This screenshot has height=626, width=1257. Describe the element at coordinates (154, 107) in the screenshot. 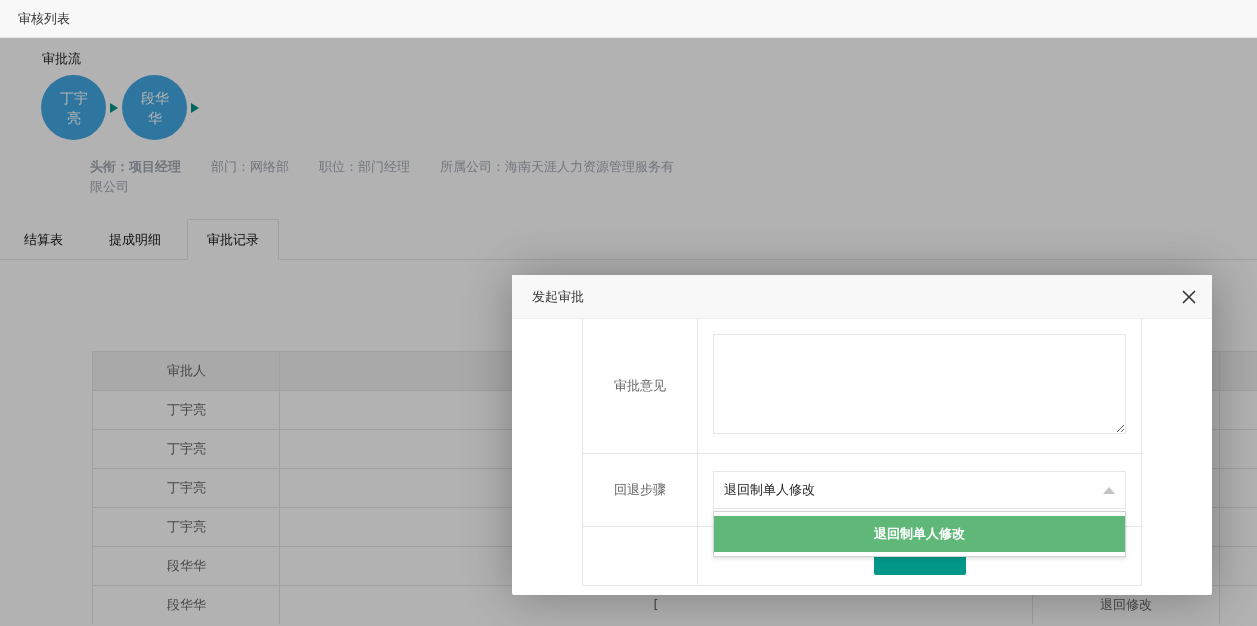

I see `approver-node: 段华华` at that location.